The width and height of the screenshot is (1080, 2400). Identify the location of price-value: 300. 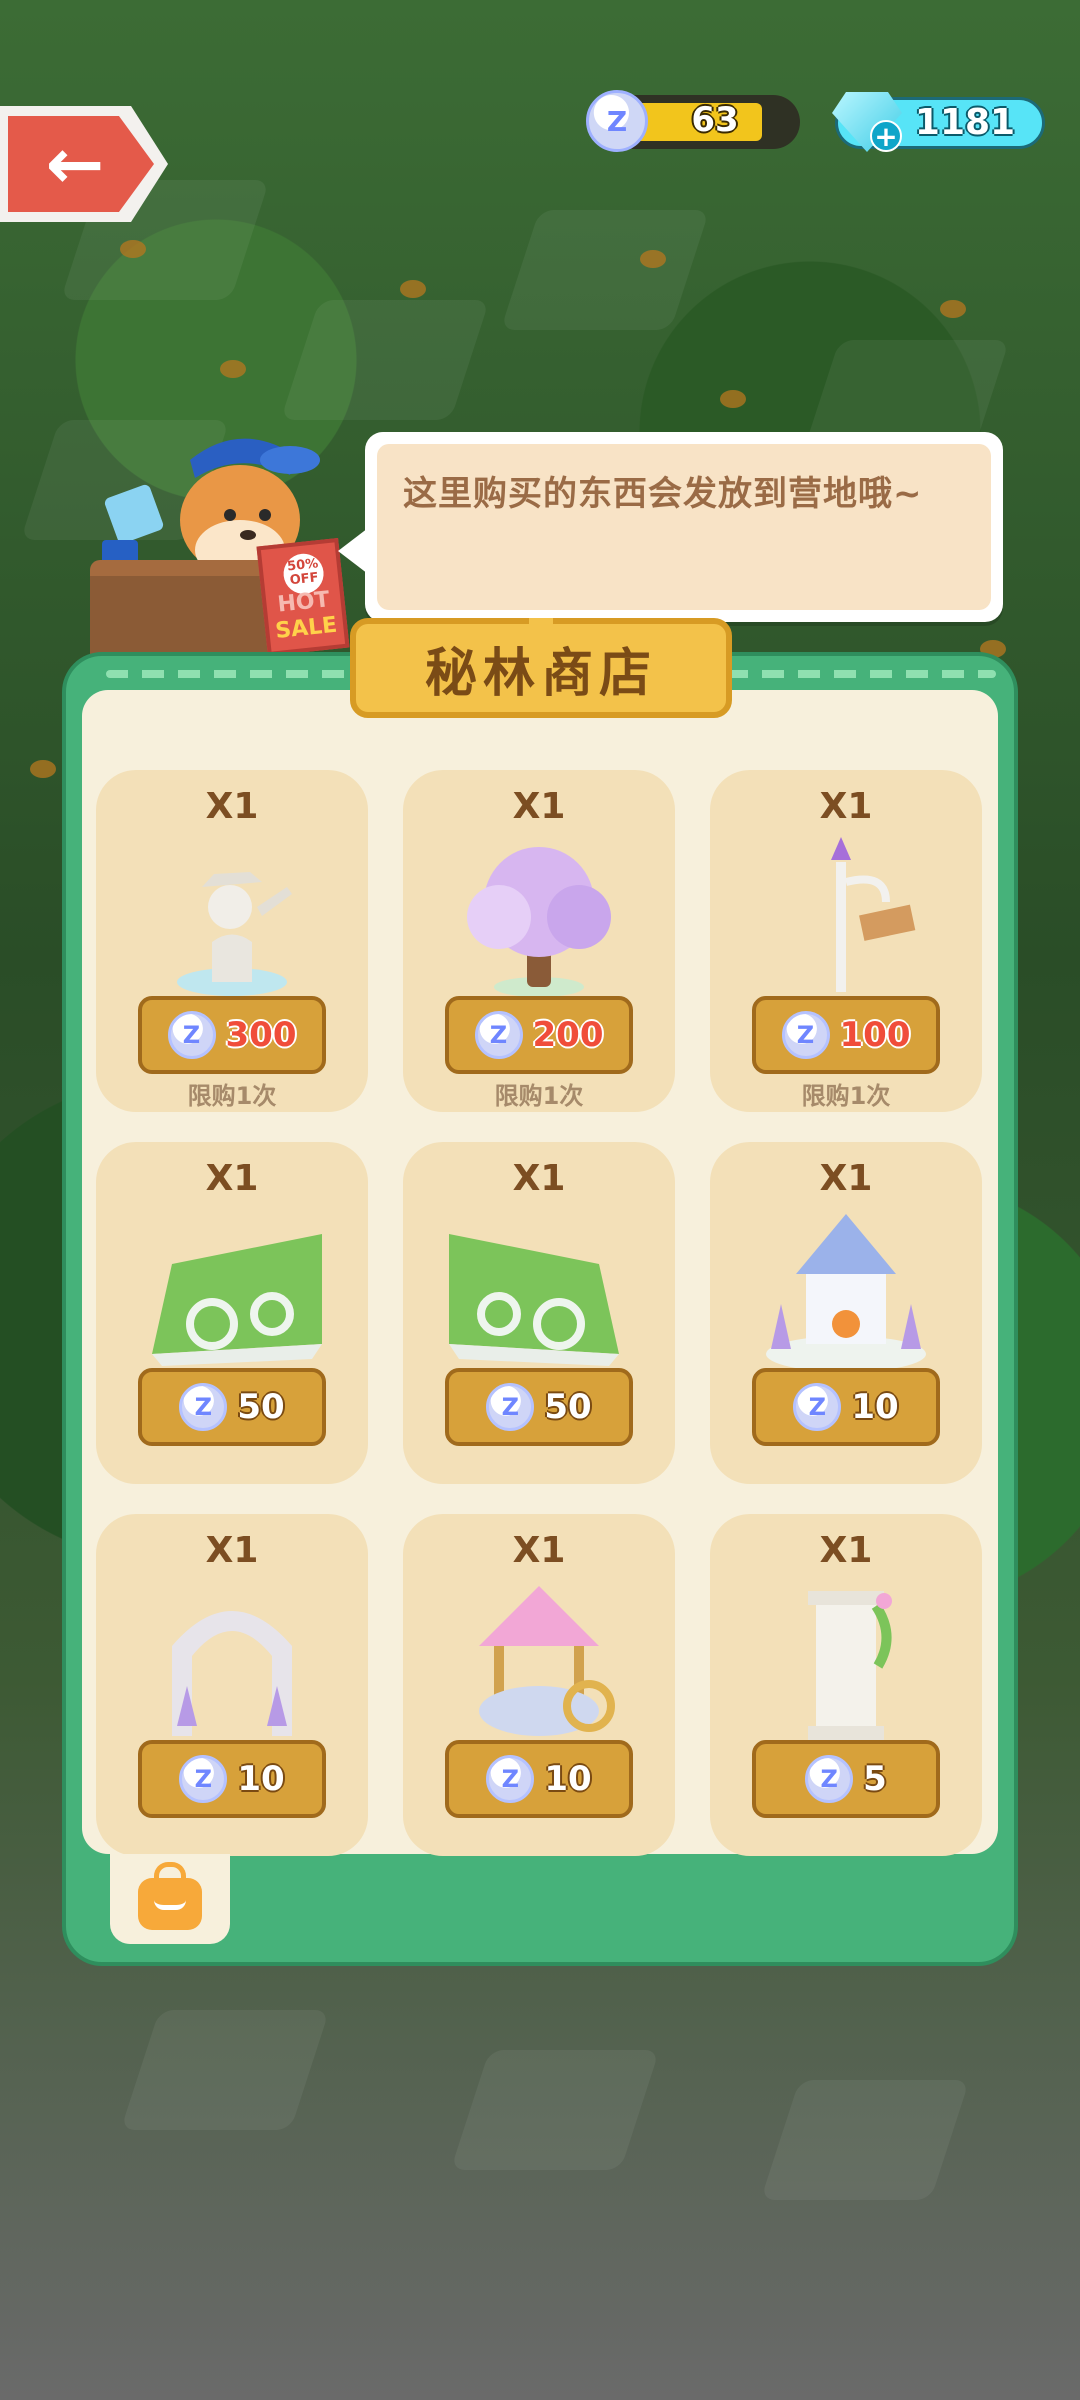
(261, 1035).